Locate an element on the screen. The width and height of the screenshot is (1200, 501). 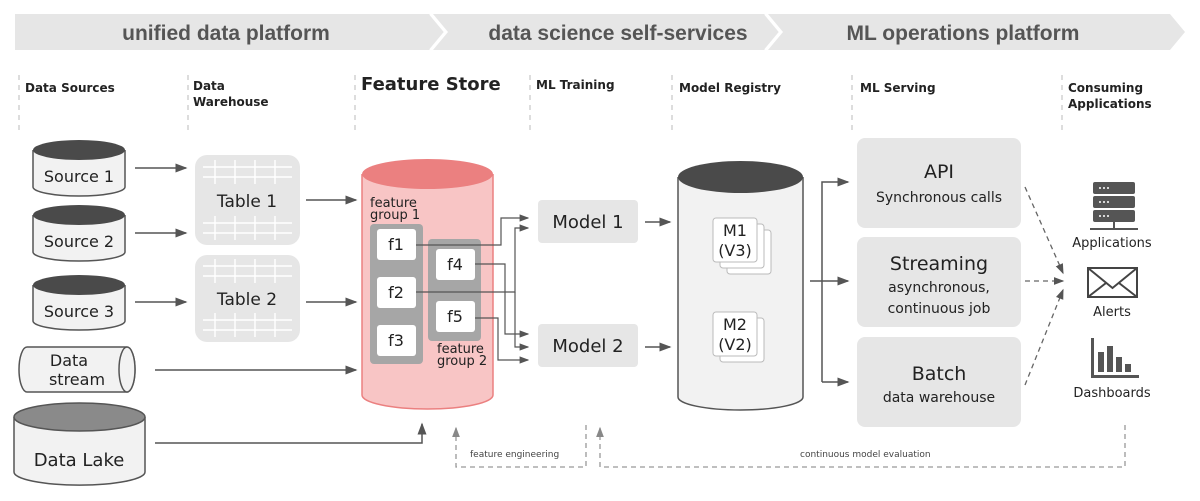
table-2-label: Table 2 is located at coordinates (246, 300).